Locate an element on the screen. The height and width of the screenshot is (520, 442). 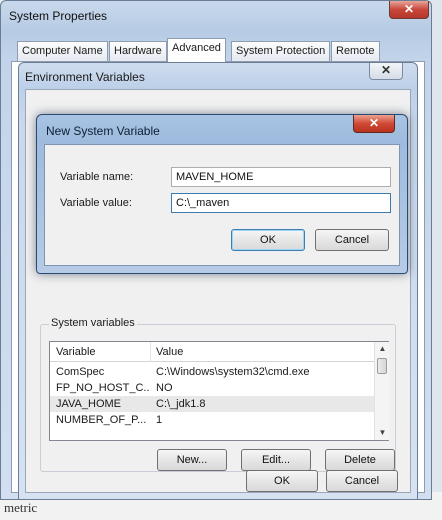
window-title: System Properties is located at coordinates (58, 16).